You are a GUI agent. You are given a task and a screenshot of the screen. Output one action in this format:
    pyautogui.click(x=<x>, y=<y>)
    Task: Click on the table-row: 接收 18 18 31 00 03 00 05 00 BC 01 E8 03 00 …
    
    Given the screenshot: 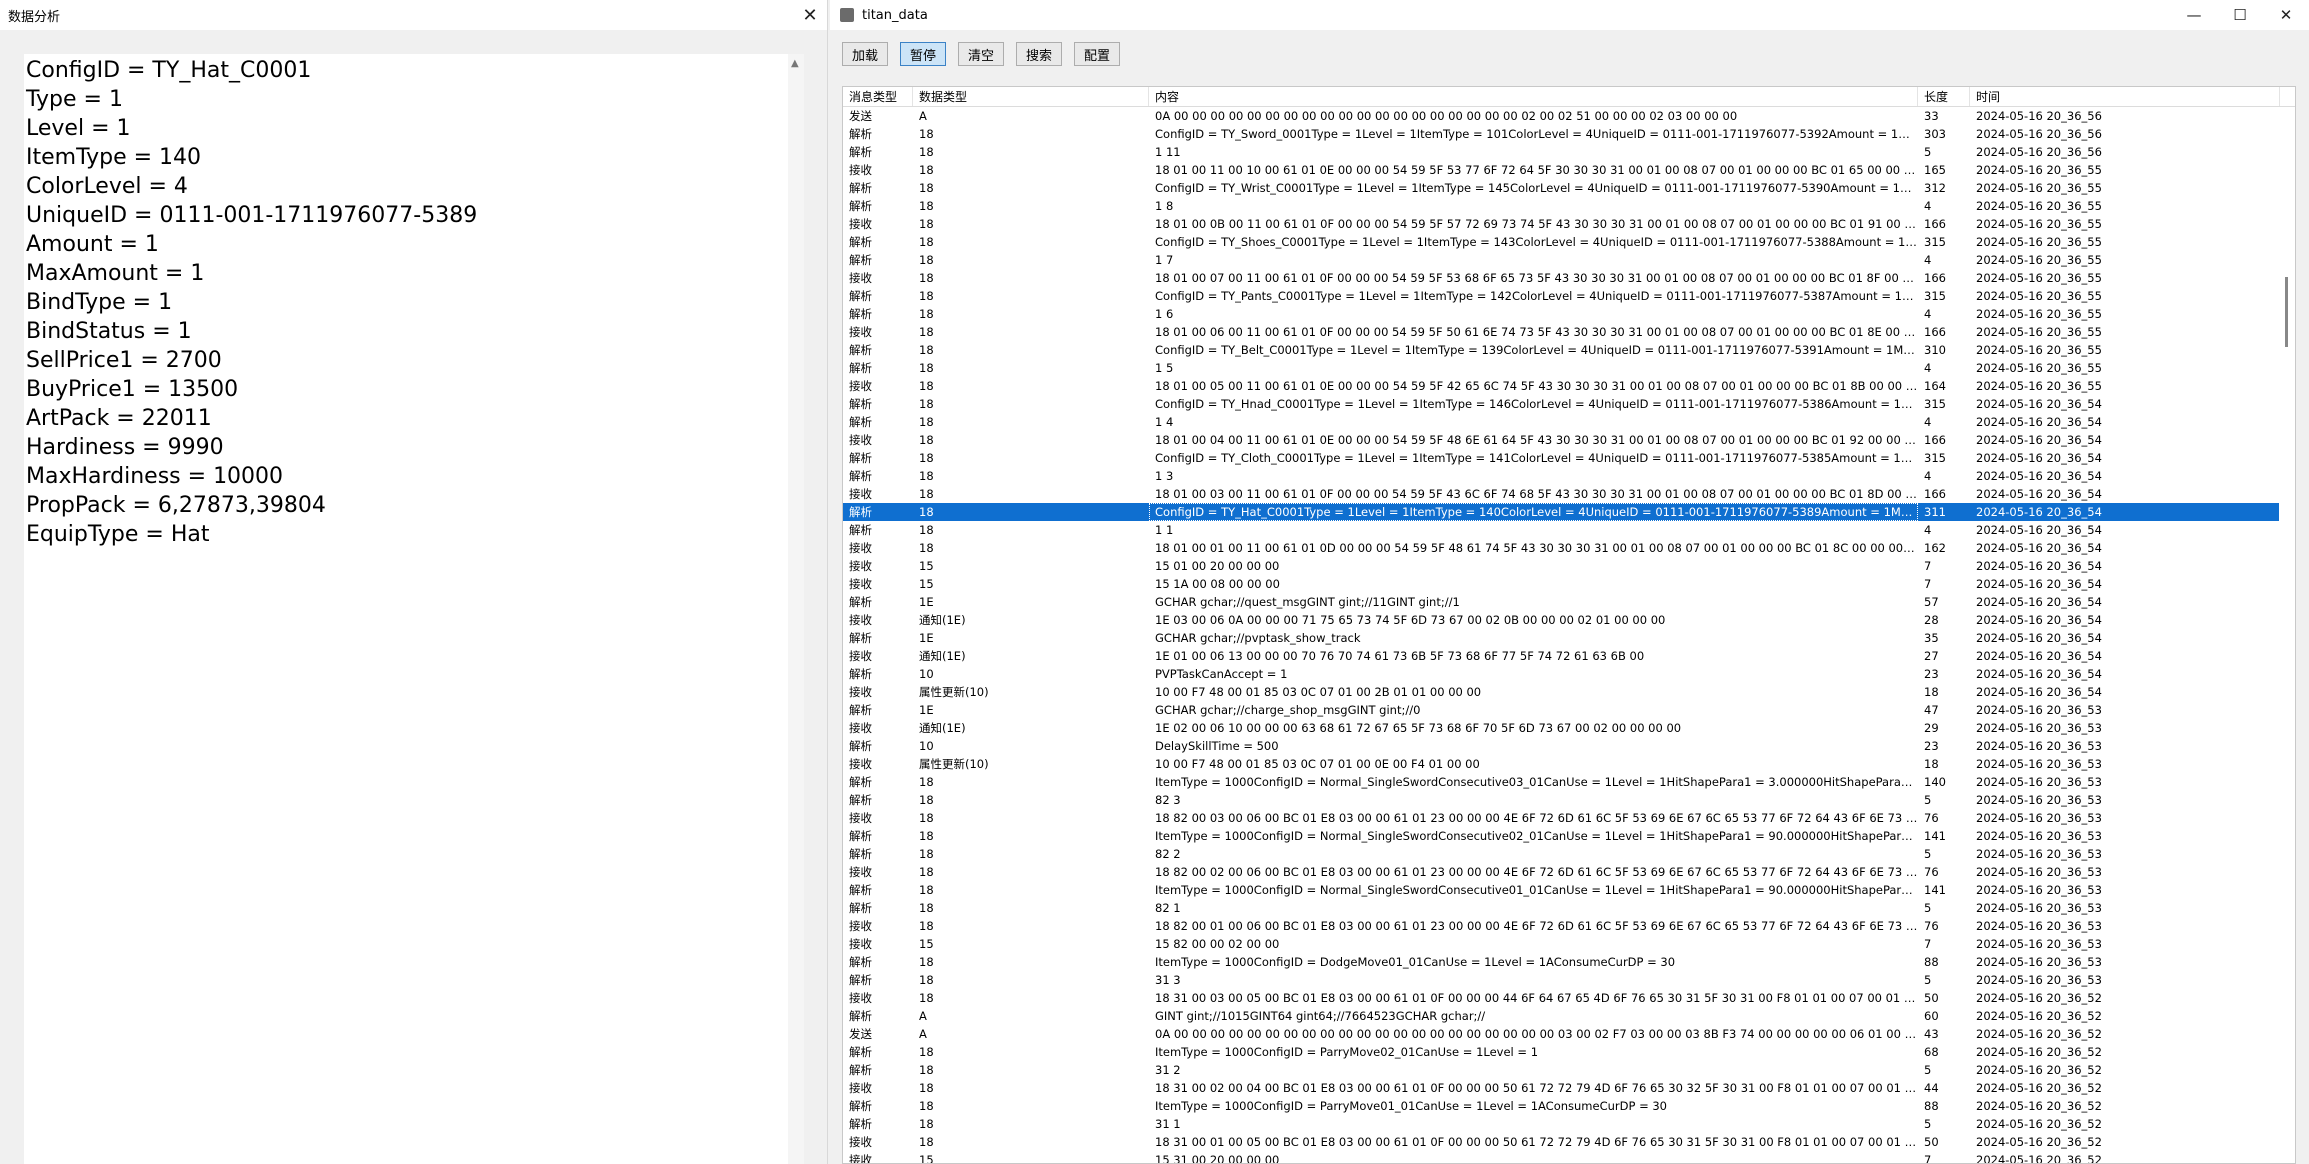 What is the action you would take?
    pyautogui.click(x=1569, y=998)
    